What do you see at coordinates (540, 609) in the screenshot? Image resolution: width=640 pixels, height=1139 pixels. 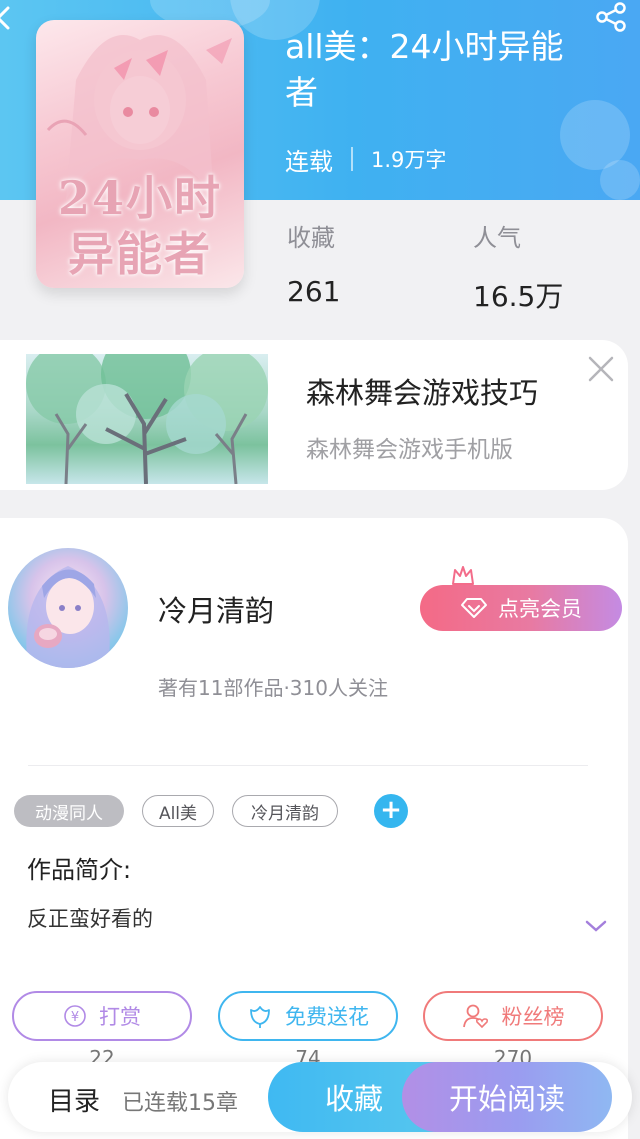 I see `vip-button-label: 点亮会员` at bounding box center [540, 609].